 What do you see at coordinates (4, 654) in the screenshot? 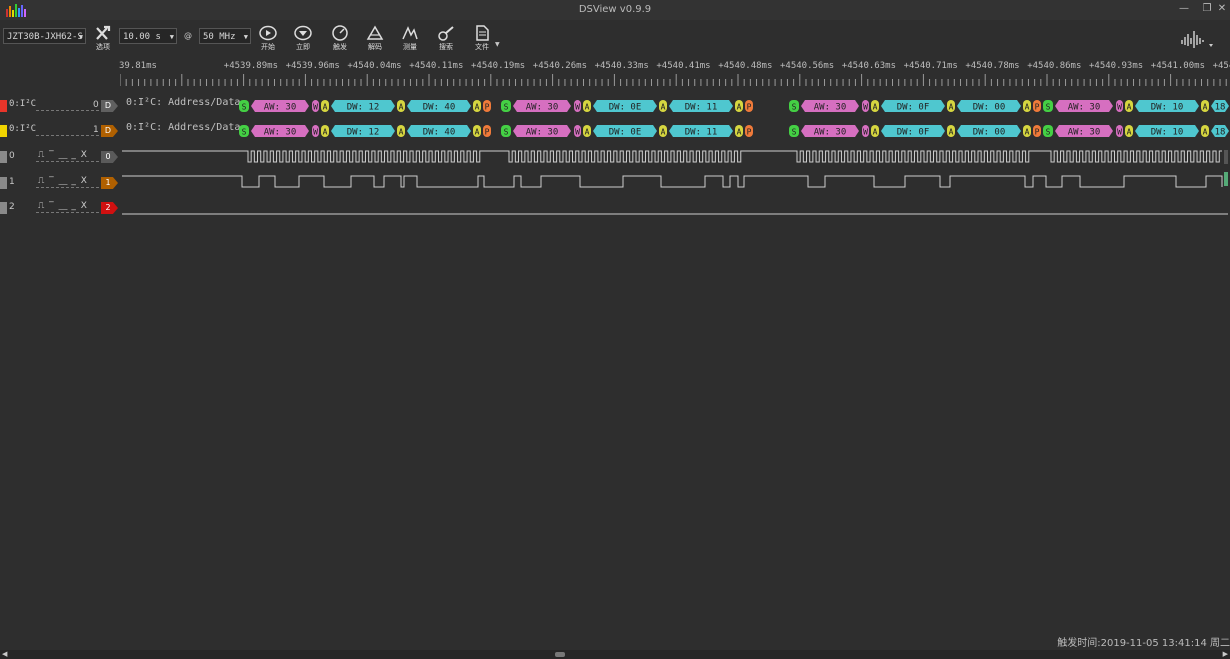
I see `scroll-left-icon: ◀` at bounding box center [4, 654].